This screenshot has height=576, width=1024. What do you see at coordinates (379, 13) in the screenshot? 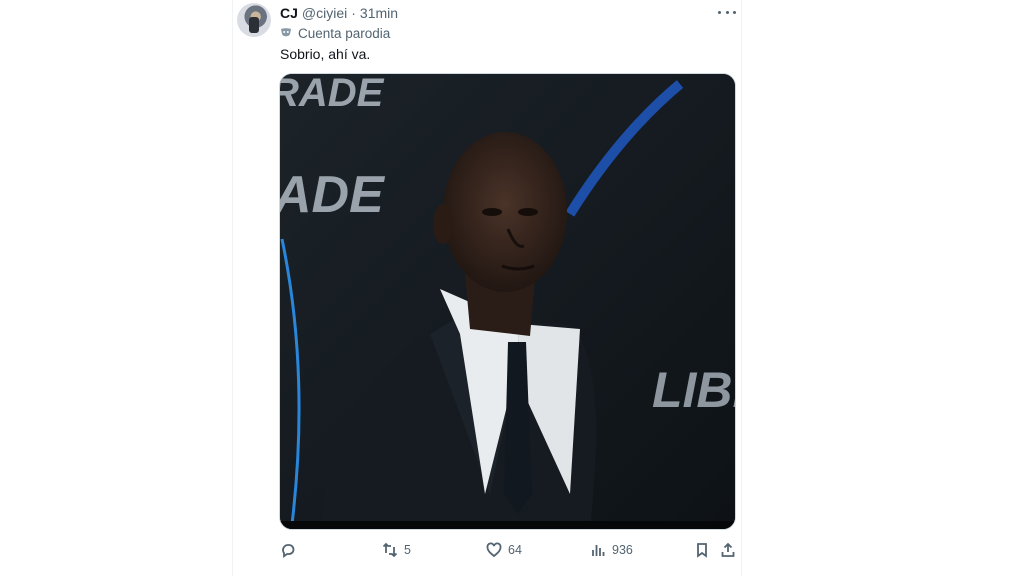
I see `timestamp: 31min` at bounding box center [379, 13].